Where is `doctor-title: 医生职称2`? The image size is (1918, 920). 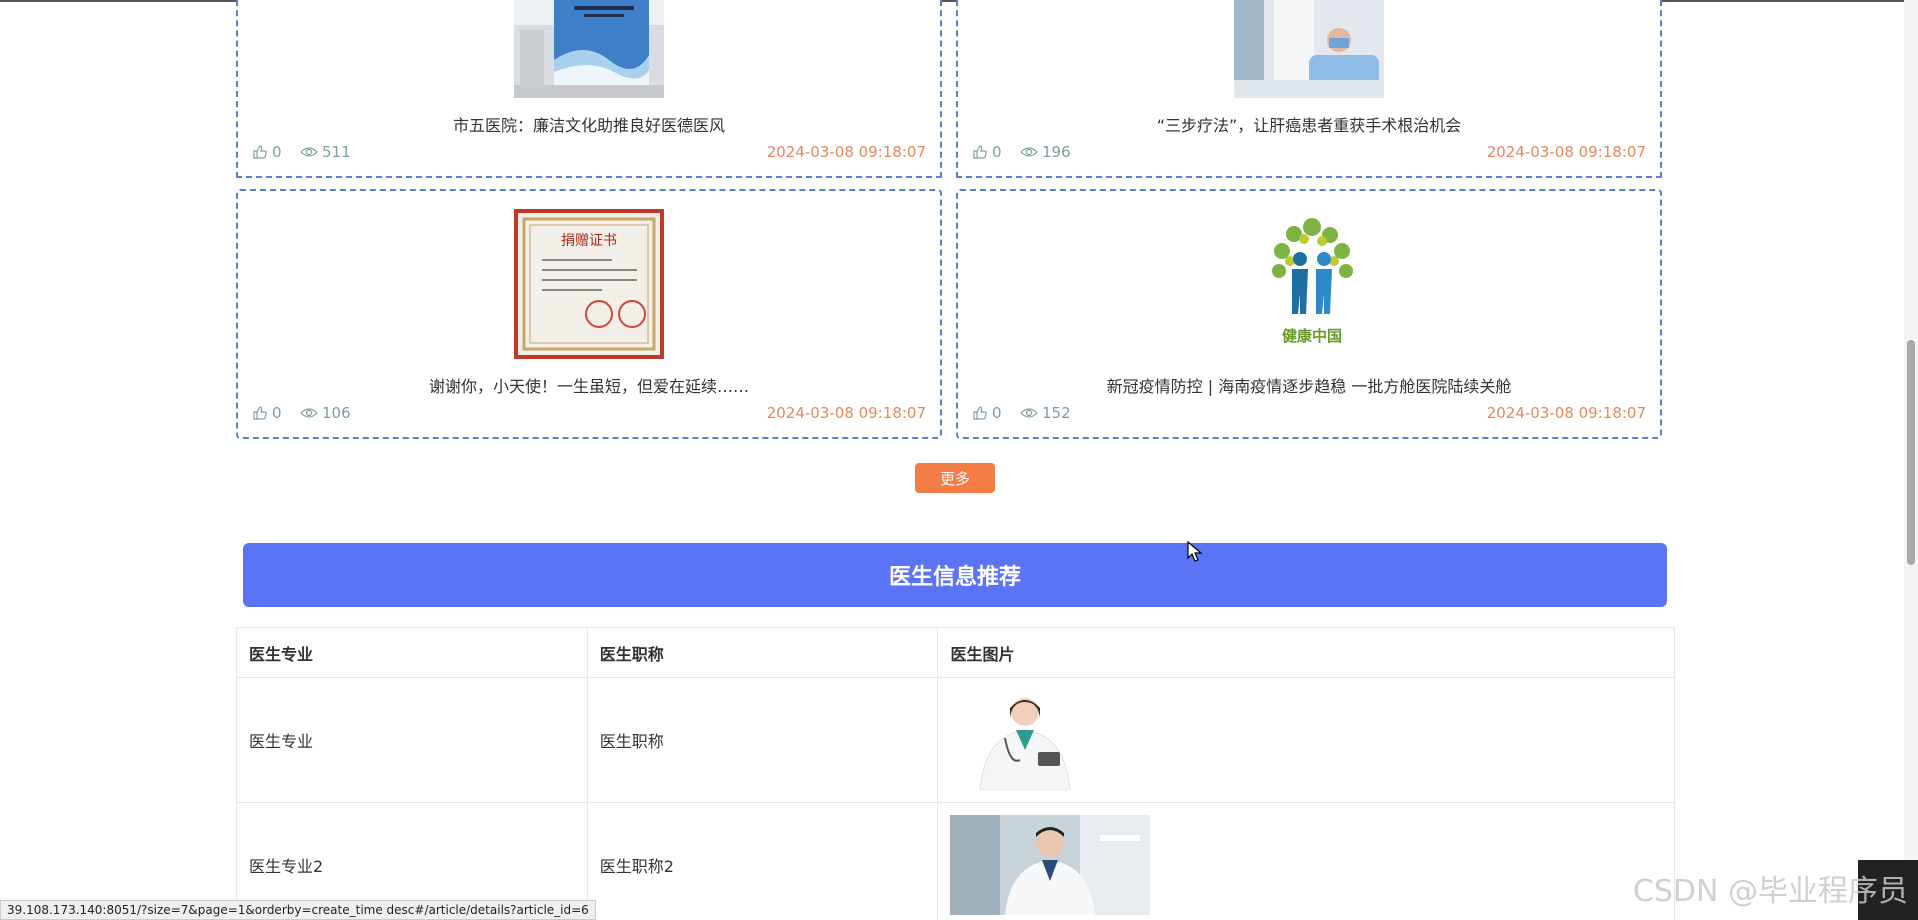
doctor-title: 医生职称2 is located at coordinates (762, 861).